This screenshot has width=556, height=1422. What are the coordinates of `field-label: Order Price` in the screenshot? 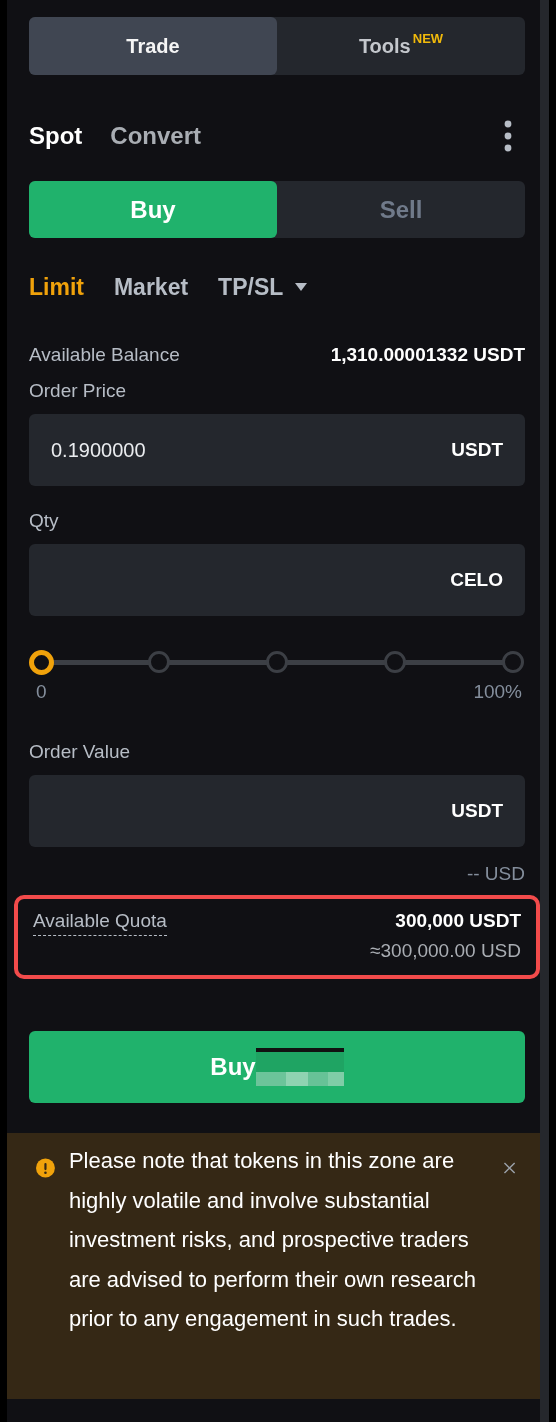 It's located at (78, 391).